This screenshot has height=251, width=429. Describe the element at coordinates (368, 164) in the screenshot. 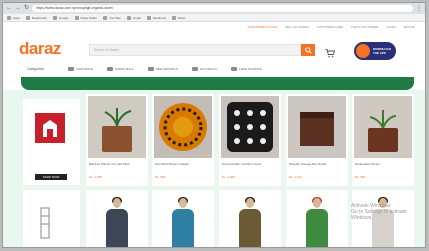

I see `product-name: Handmade Planter` at that location.